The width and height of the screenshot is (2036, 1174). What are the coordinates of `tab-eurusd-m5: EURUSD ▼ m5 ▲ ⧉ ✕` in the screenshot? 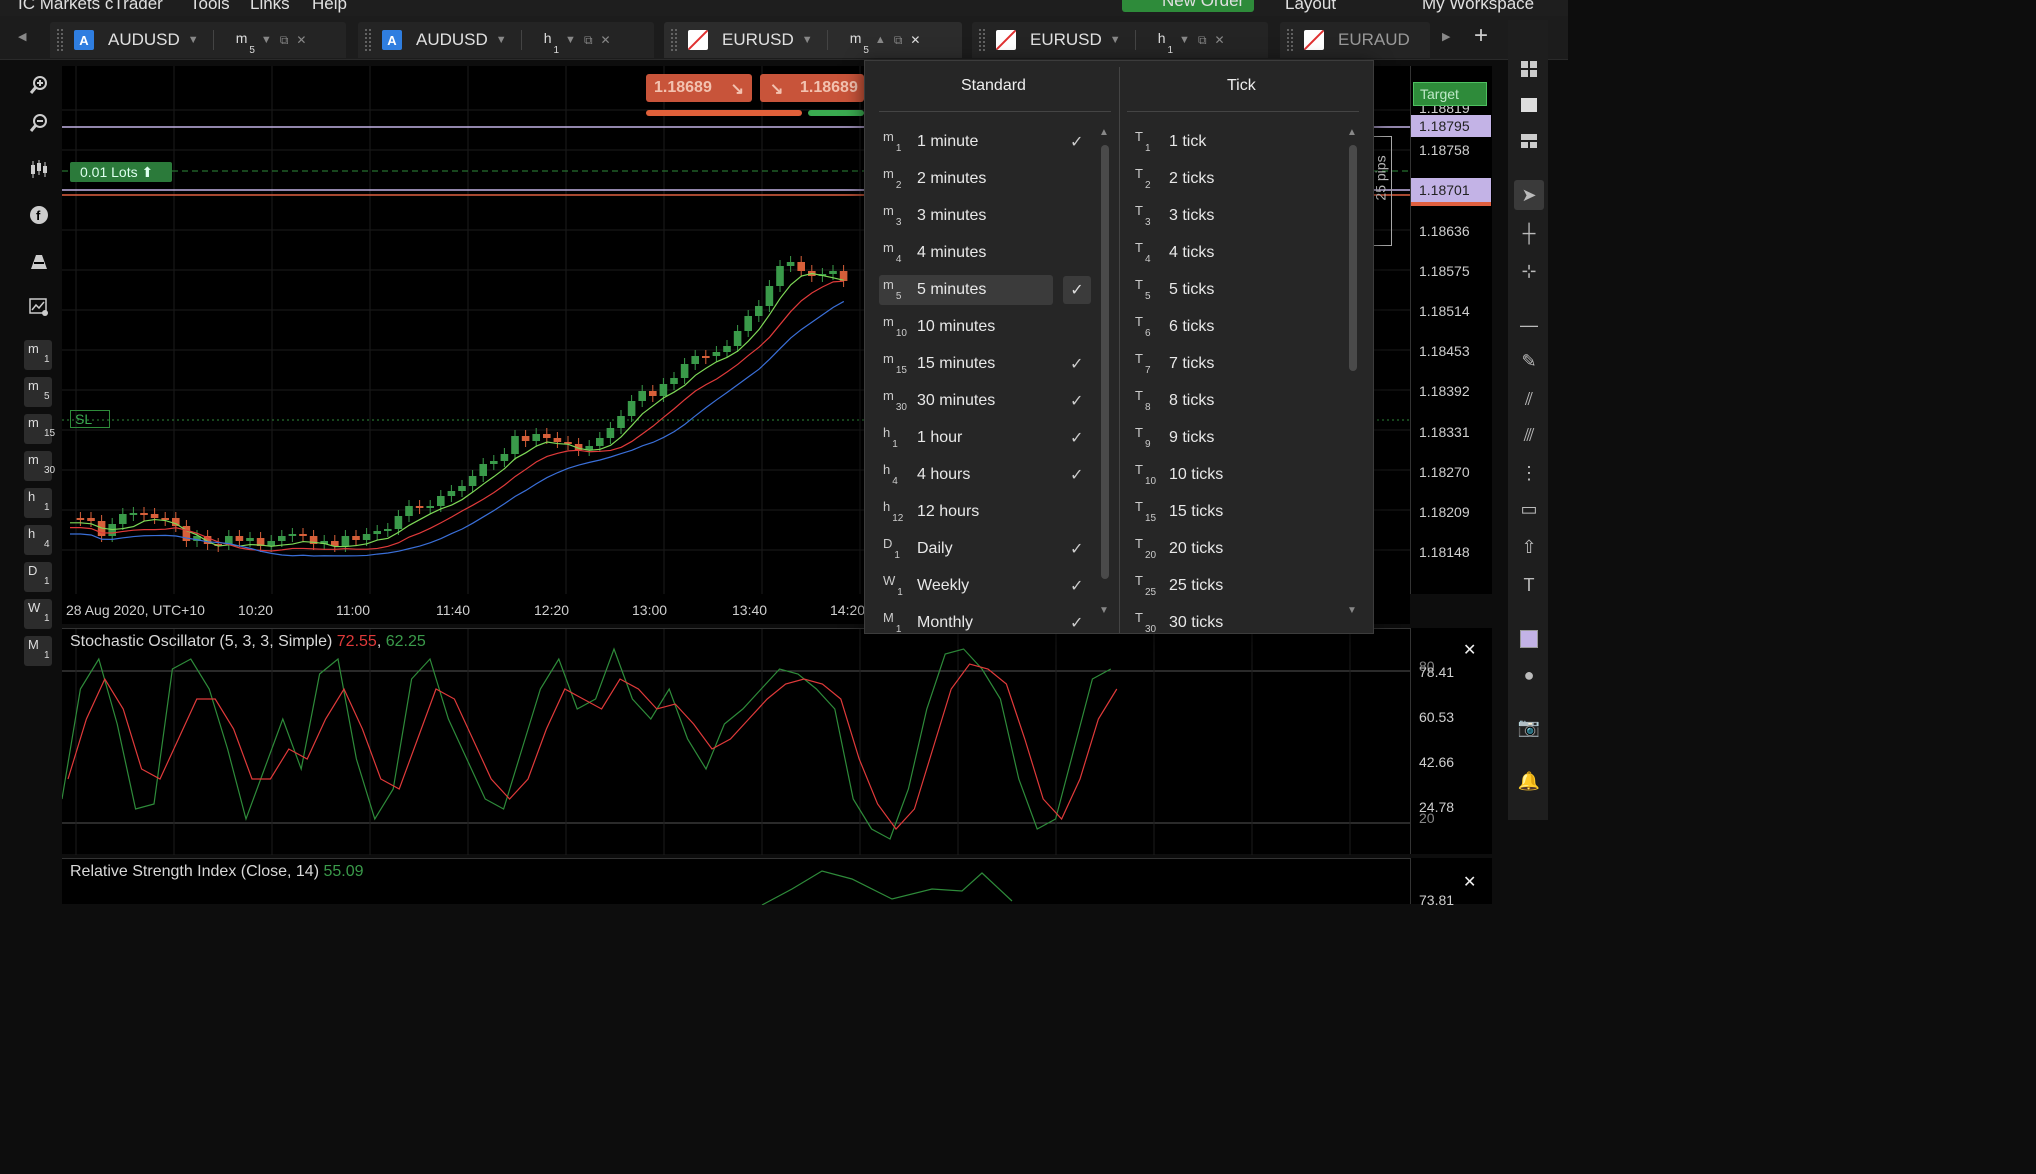 It's located at (813, 40).